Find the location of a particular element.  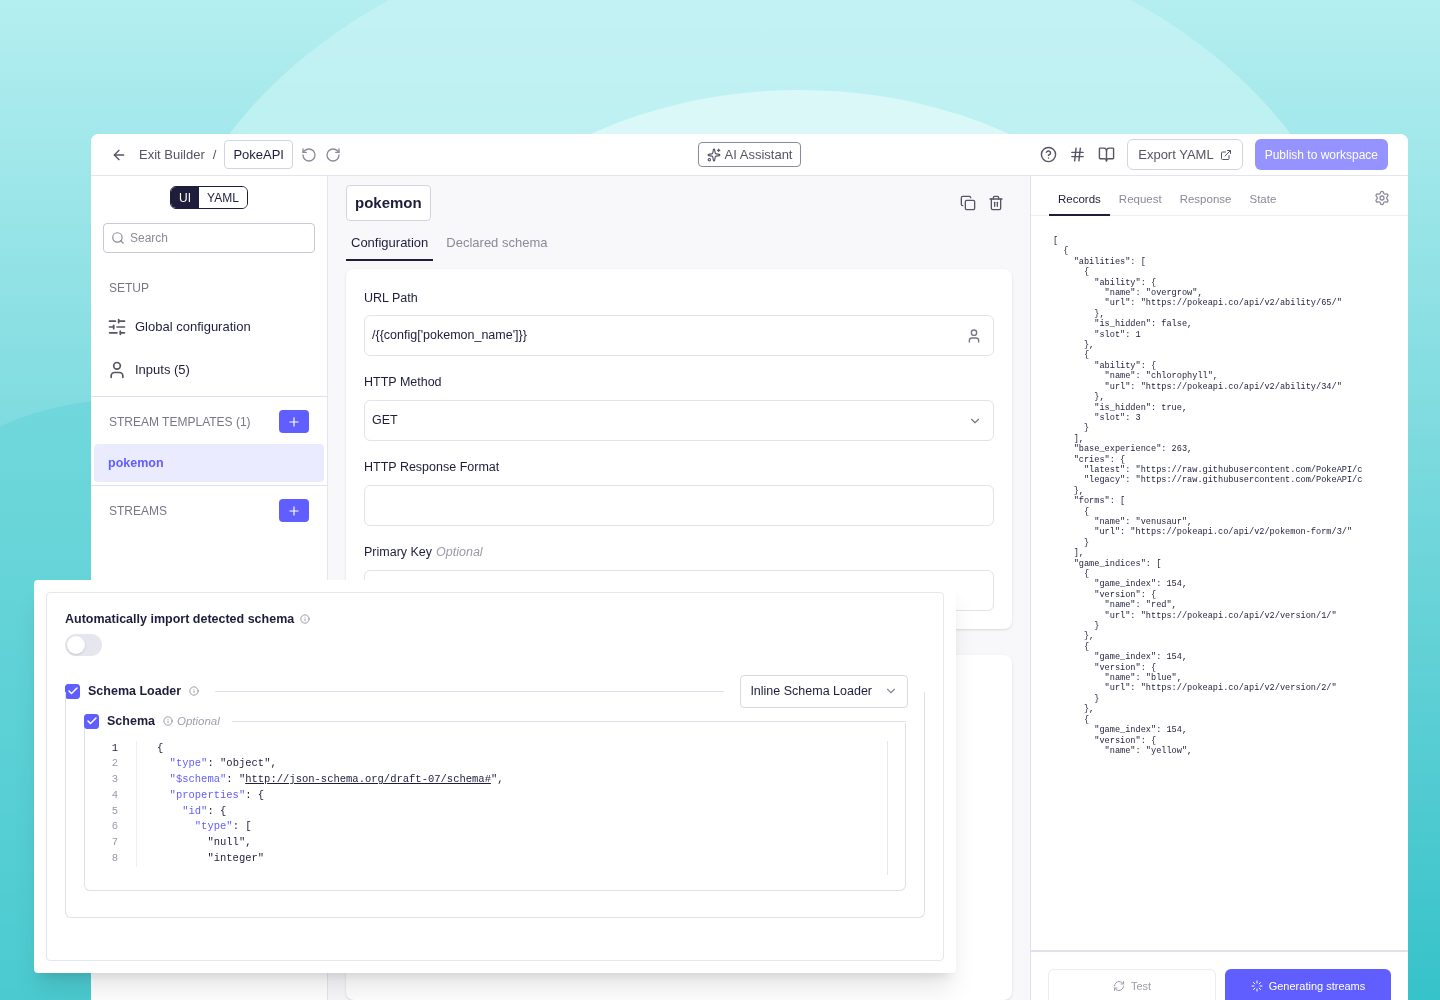

line-number: 7 is located at coordinates (114, 843).